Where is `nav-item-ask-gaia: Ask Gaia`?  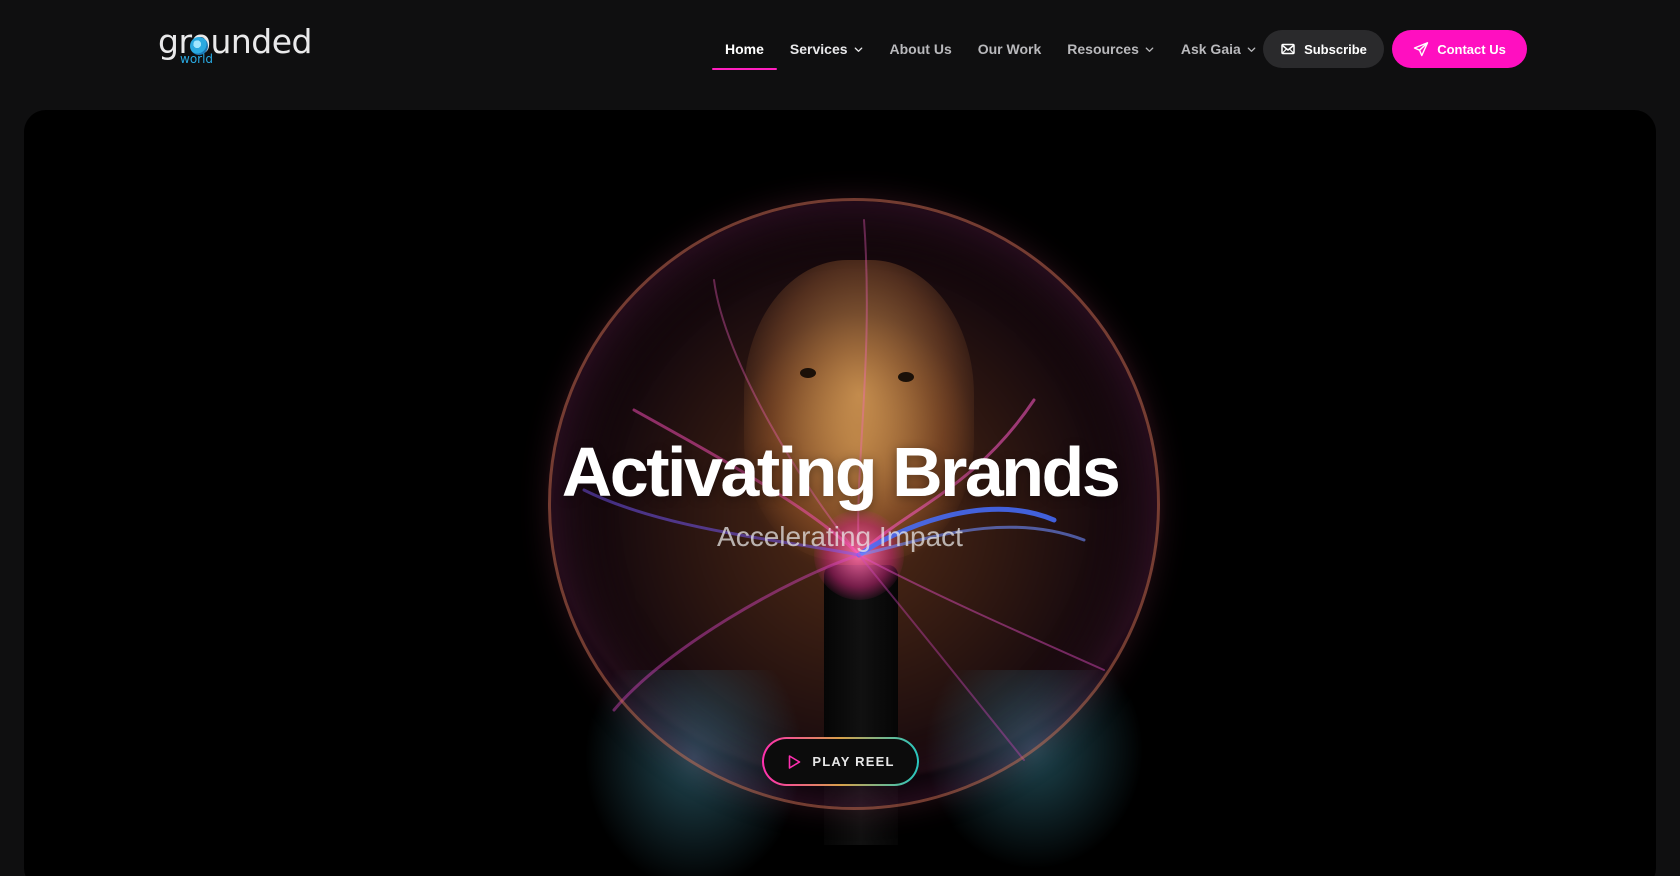 nav-item-ask-gaia: Ask Gaia is located at coordinates (1219, 49).